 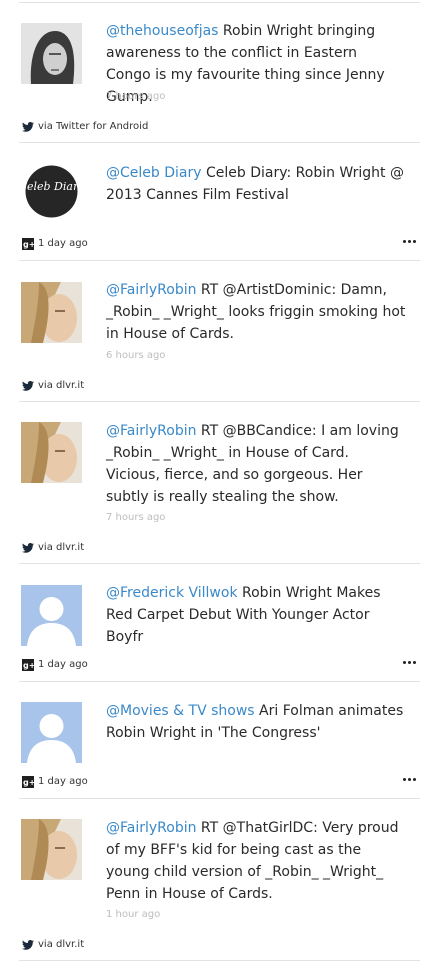 What do you see at coordinates (180, 711) in the screenshot?
I see `user-handle-link: @Movies & TV shows` at bounding box center [180, 711].